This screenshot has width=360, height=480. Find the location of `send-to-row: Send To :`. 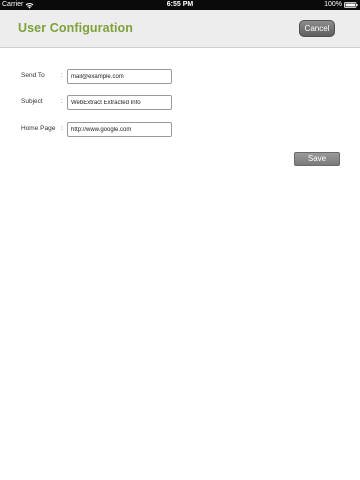

send-to-row: Send To : is located at coordinates (180, 77).